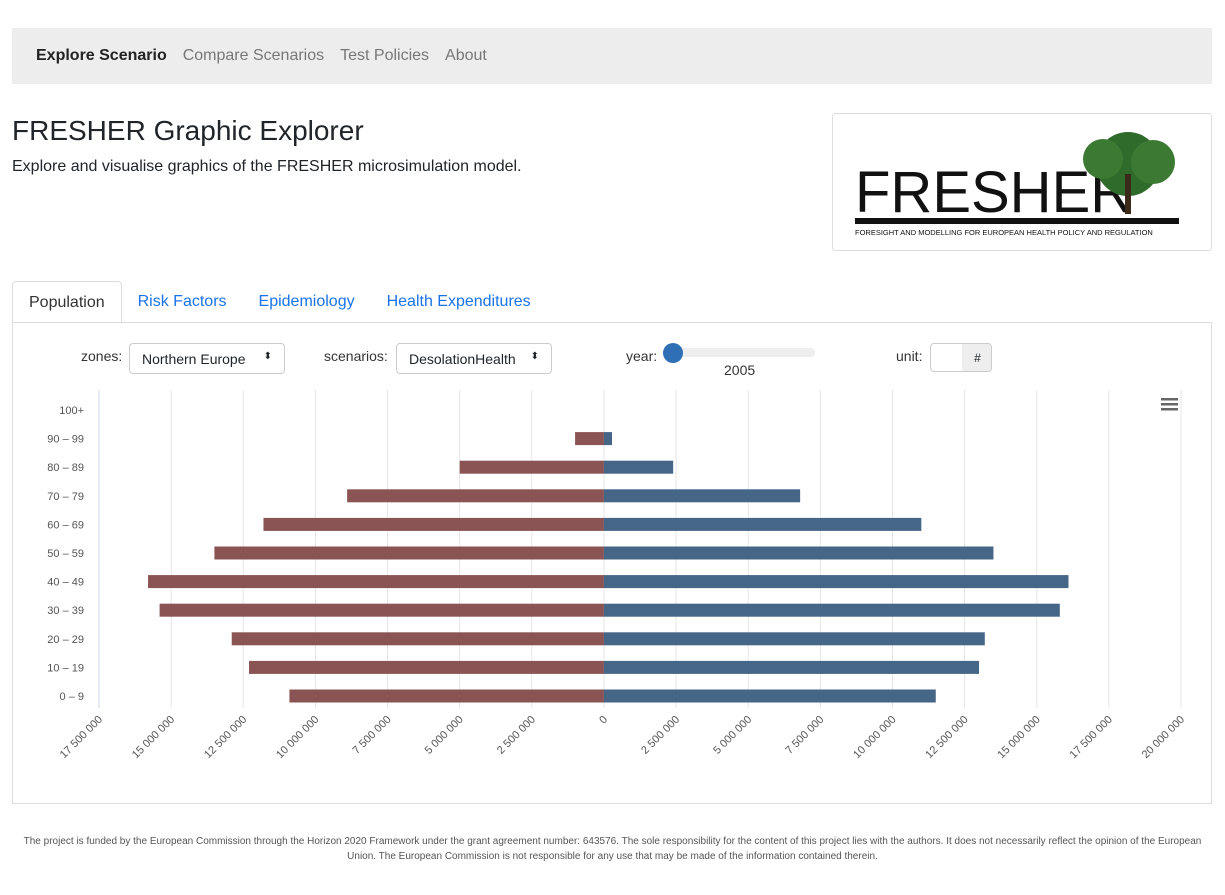  I want to click on x-tick-label: 20 000 000, so click(1163, 737).